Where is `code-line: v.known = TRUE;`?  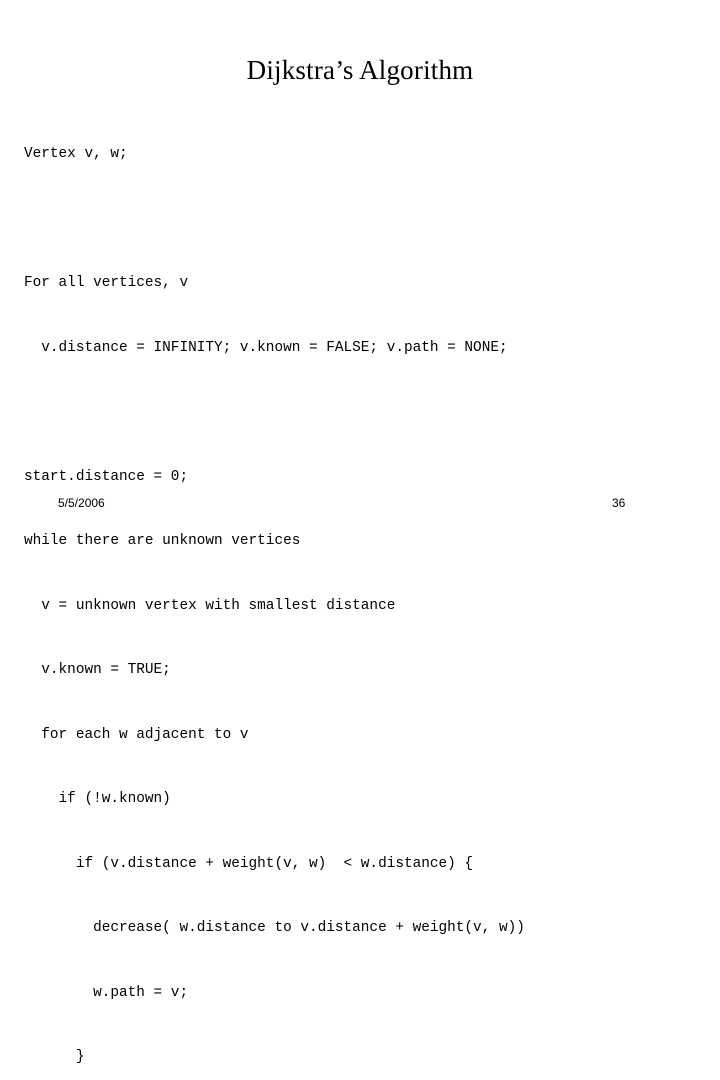
code-line: v.known = TRUE; is located at coordinates (97, 670).